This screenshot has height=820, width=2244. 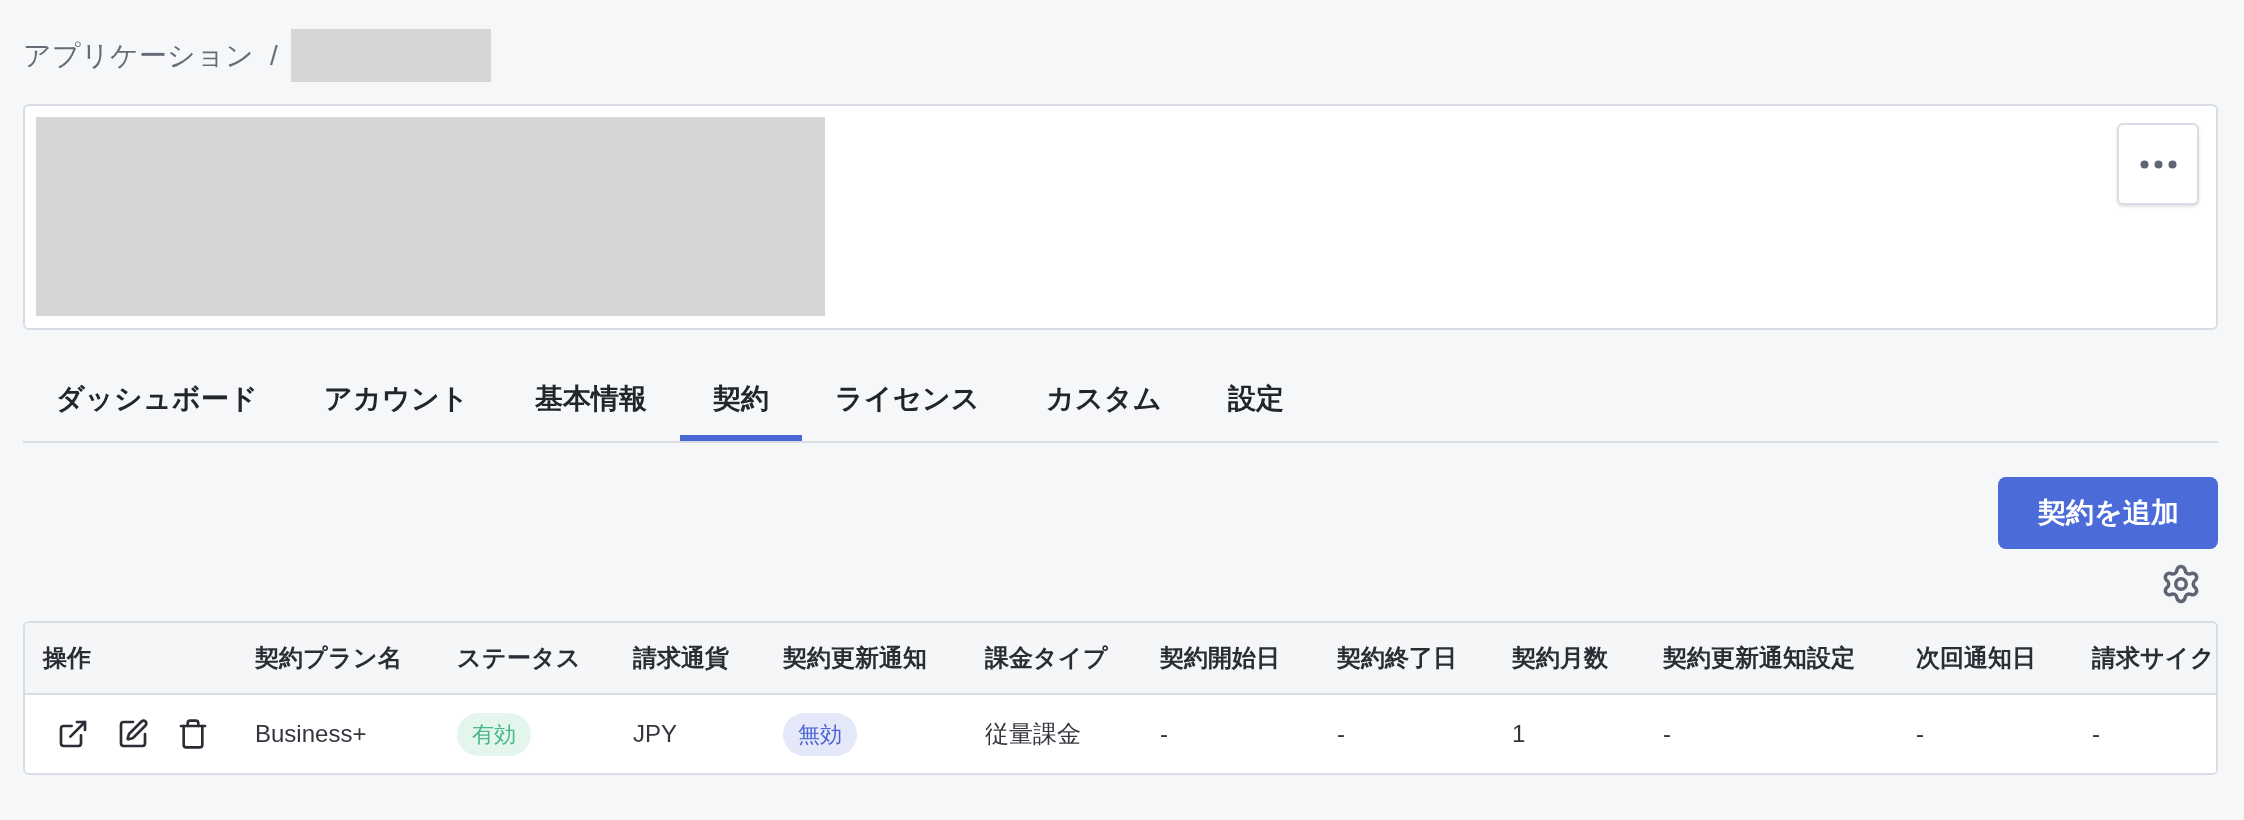 What do you see at coordinates (311, 734) in the screenshot?
I see `table-cell-text: Business+` at bounding box center [311, 734].